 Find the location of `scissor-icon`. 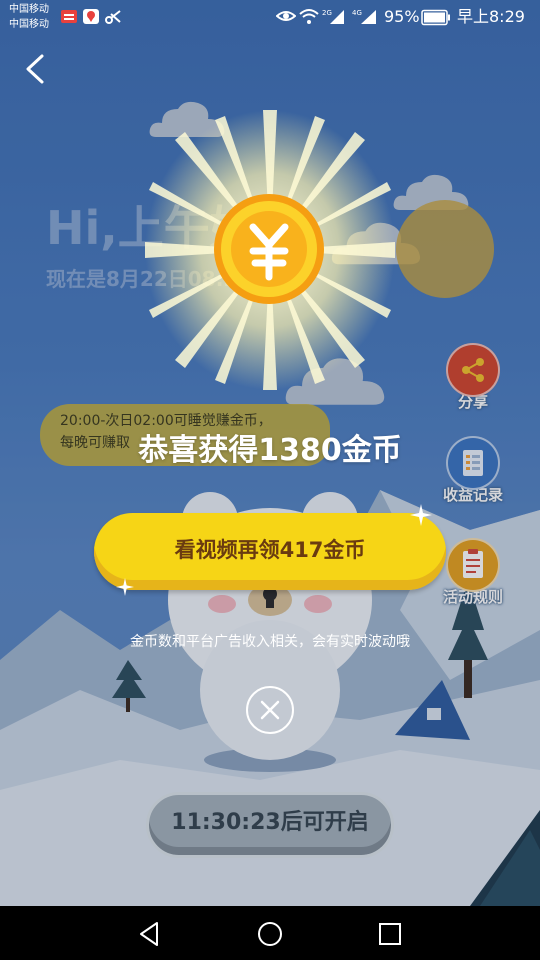

scissor-icon is located at coordinates (113, 17).